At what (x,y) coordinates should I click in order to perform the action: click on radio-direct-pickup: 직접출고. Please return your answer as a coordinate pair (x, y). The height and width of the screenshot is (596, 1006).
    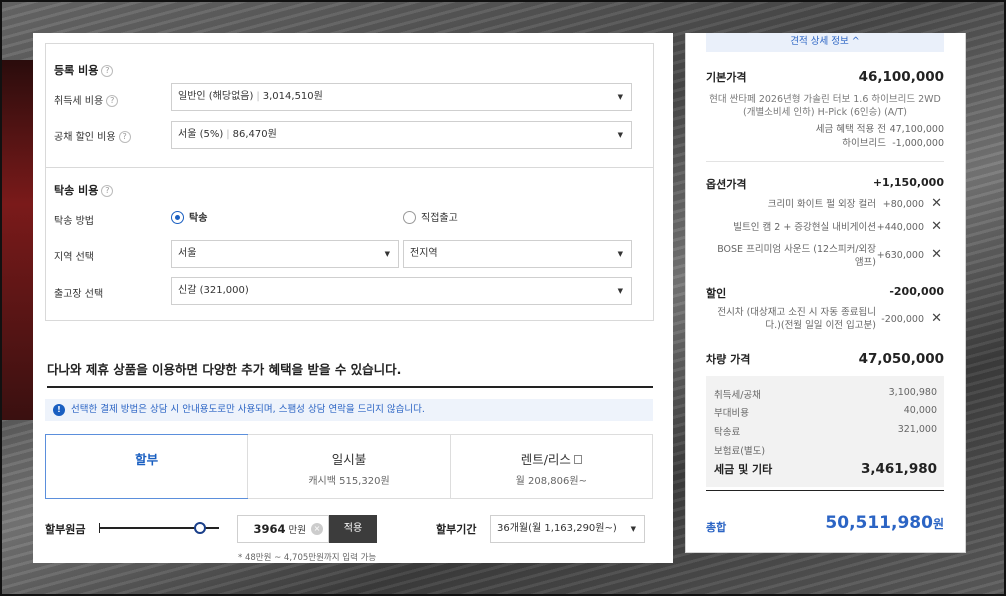
    Looking at the image, I should click on (430, 218).